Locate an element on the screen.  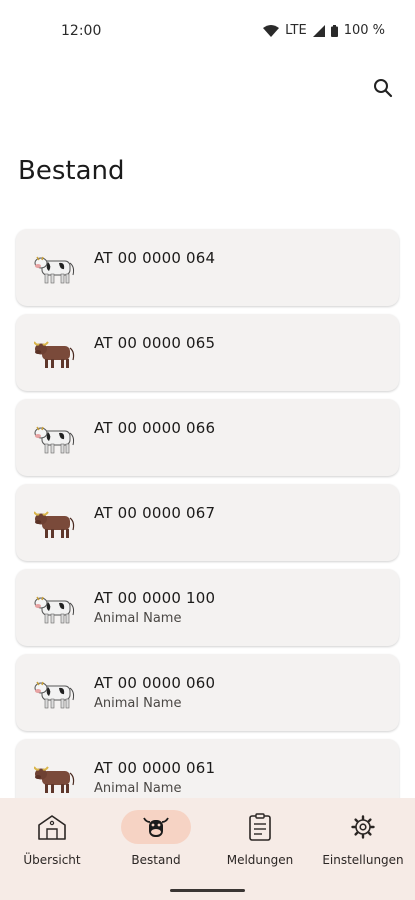
status-time: 12:00 is located at coordinates (81, 31).